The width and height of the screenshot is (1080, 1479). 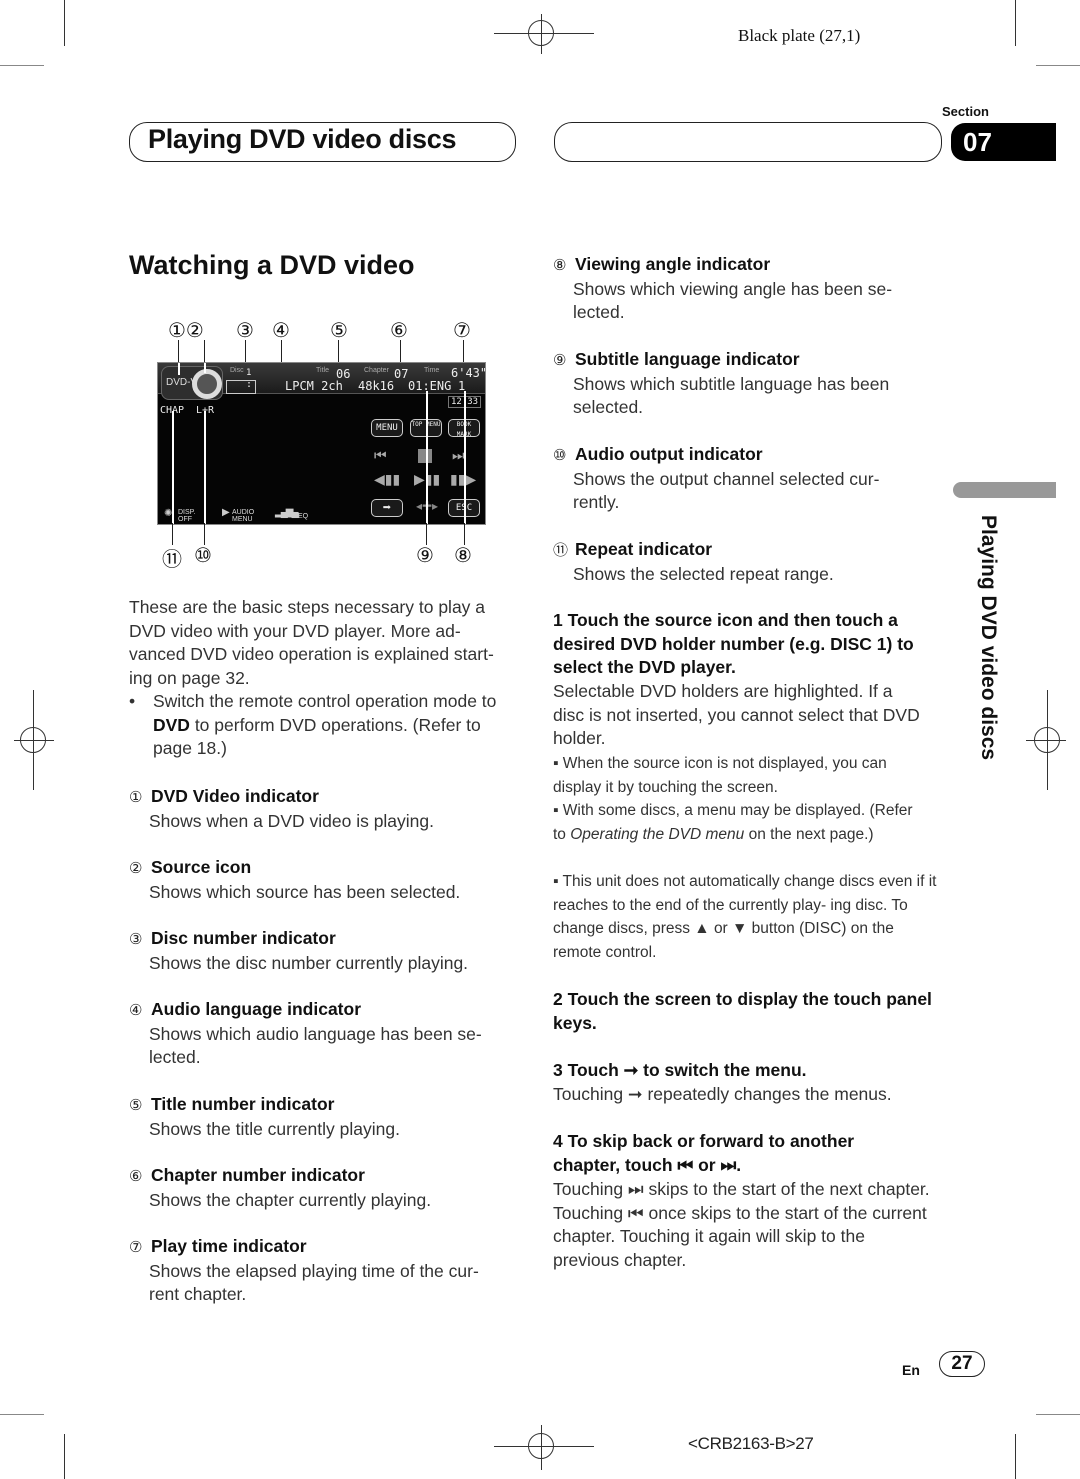 What do you see at coordinates (560, 360) in the screenshot?
I see `item-number: ⑨` at bounding box center [560, 360].